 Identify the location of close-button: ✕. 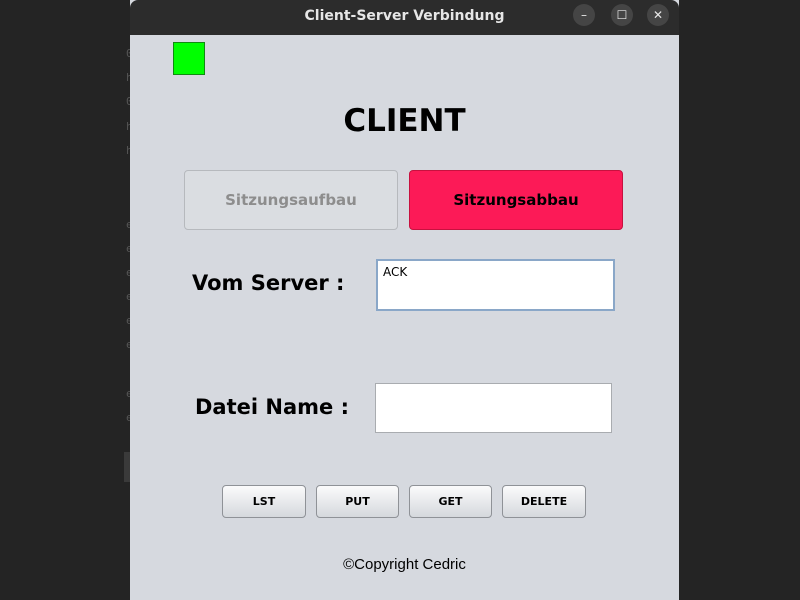
(658, 15).